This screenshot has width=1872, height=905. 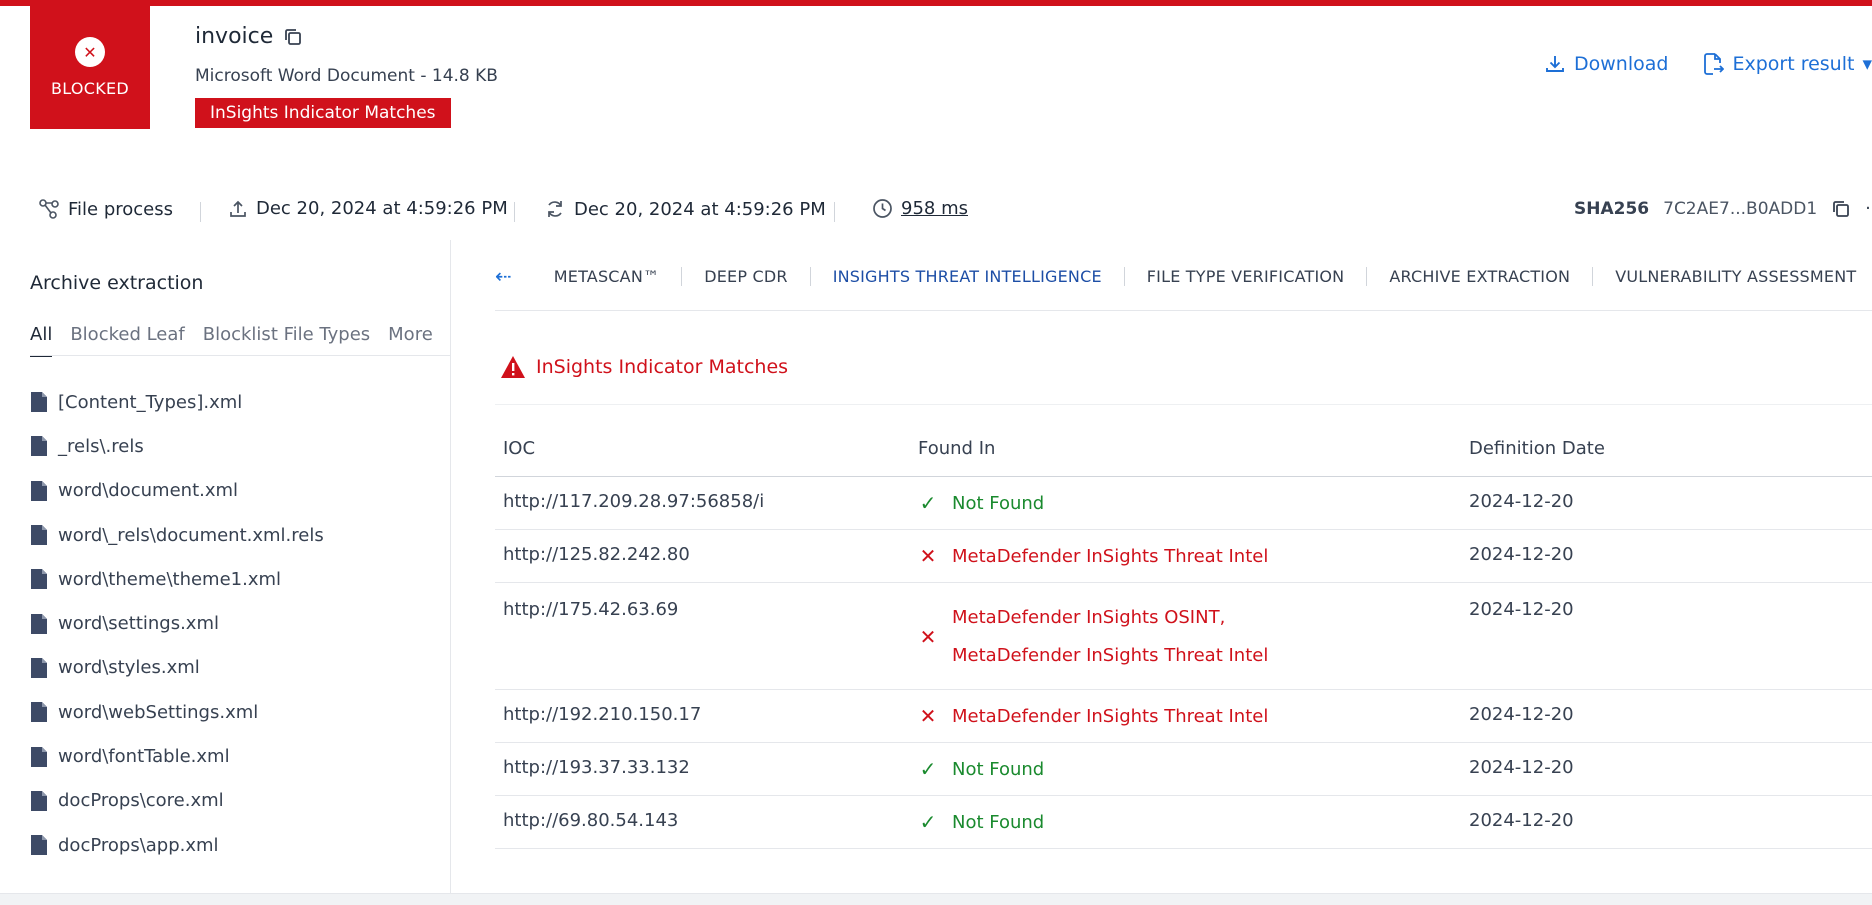 What do you see at coordinates (607, 276) in the screenshot?
I see `tab-metascan: METASCAN™` at bounding box center [607, 276].